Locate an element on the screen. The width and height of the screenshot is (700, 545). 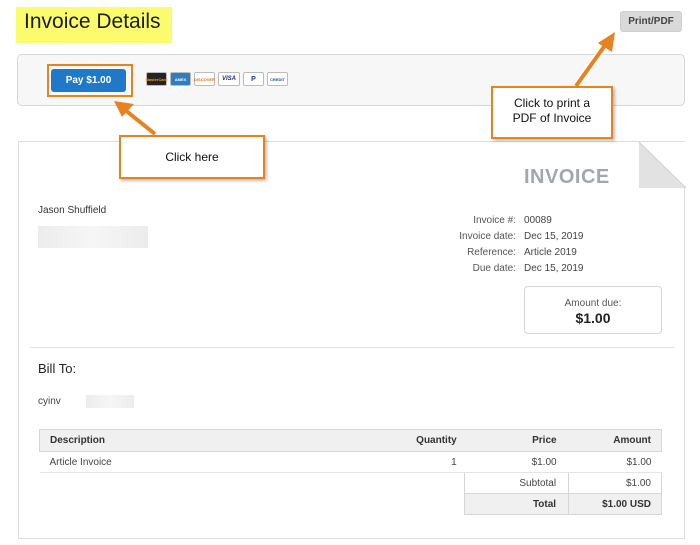
column-header-price: Price is located at coordinates (516, 440).